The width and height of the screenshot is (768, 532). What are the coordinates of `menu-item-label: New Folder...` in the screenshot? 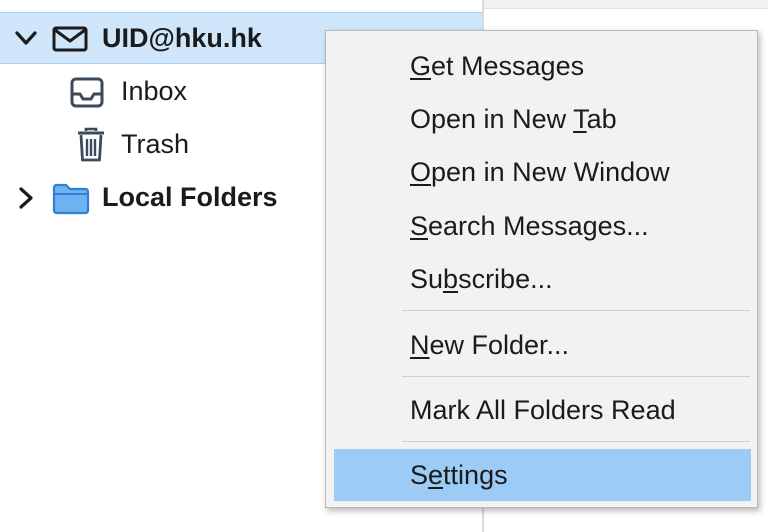 It's located at (490, 344).